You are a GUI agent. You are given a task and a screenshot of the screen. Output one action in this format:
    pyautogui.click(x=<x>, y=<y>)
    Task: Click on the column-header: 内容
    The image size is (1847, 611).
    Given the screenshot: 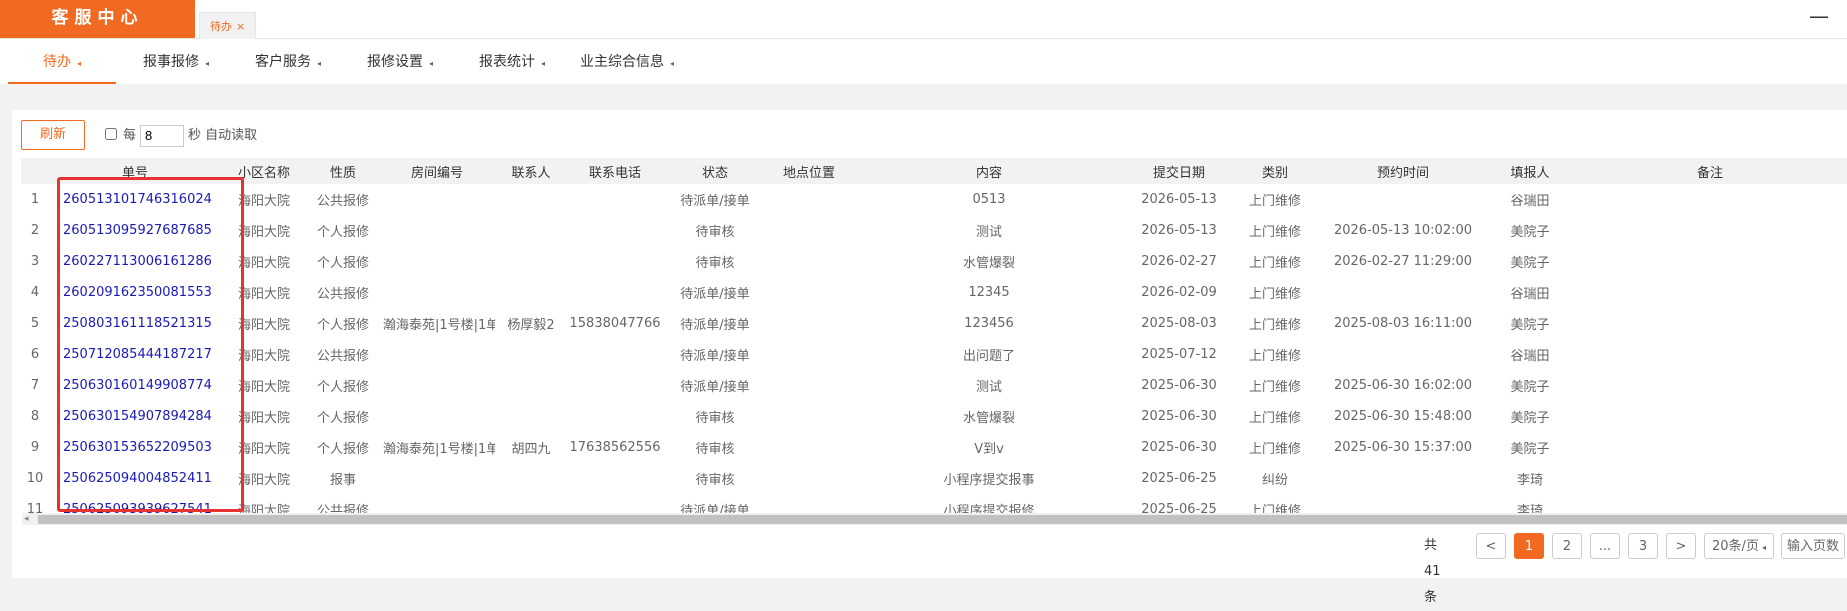 What is the action you would take?
    pyautogui.click(x=989, y=171)
    